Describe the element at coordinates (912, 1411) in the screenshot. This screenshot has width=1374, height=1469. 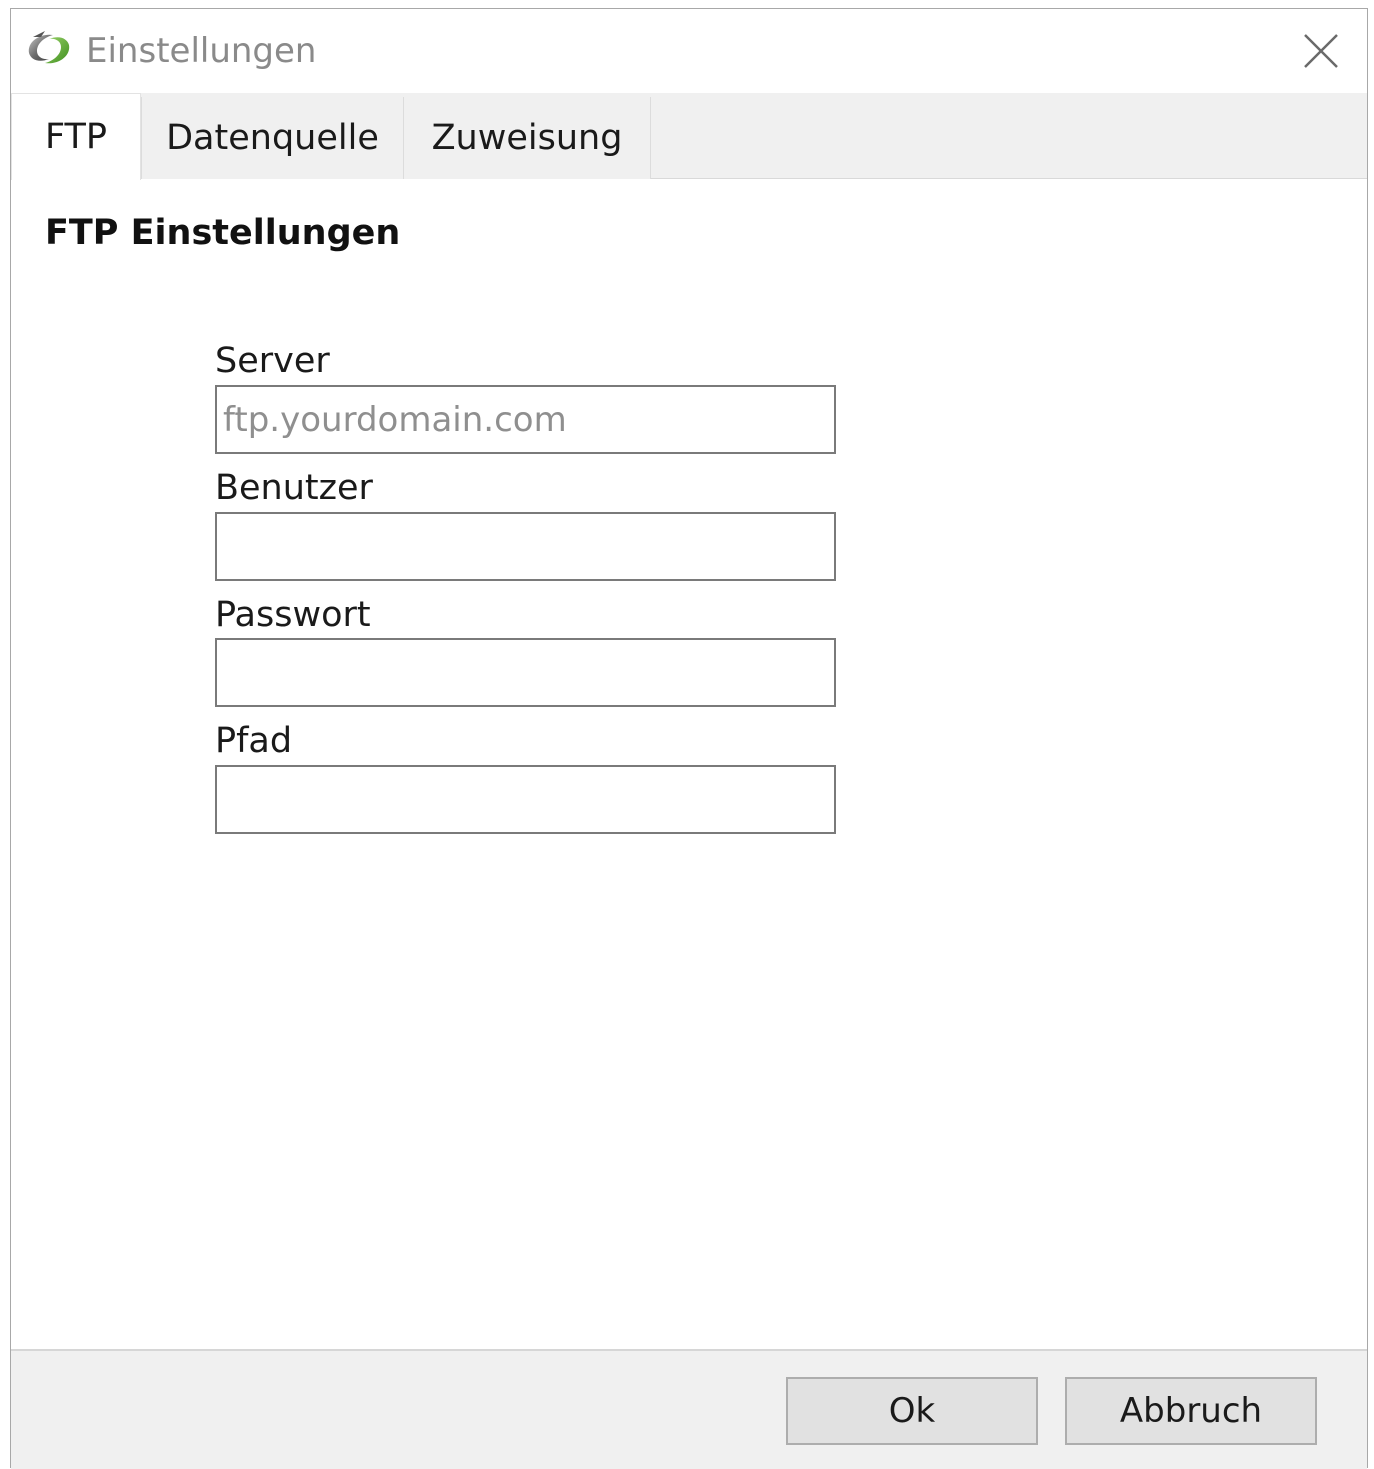
I see `ok-button: Ok` at that location.